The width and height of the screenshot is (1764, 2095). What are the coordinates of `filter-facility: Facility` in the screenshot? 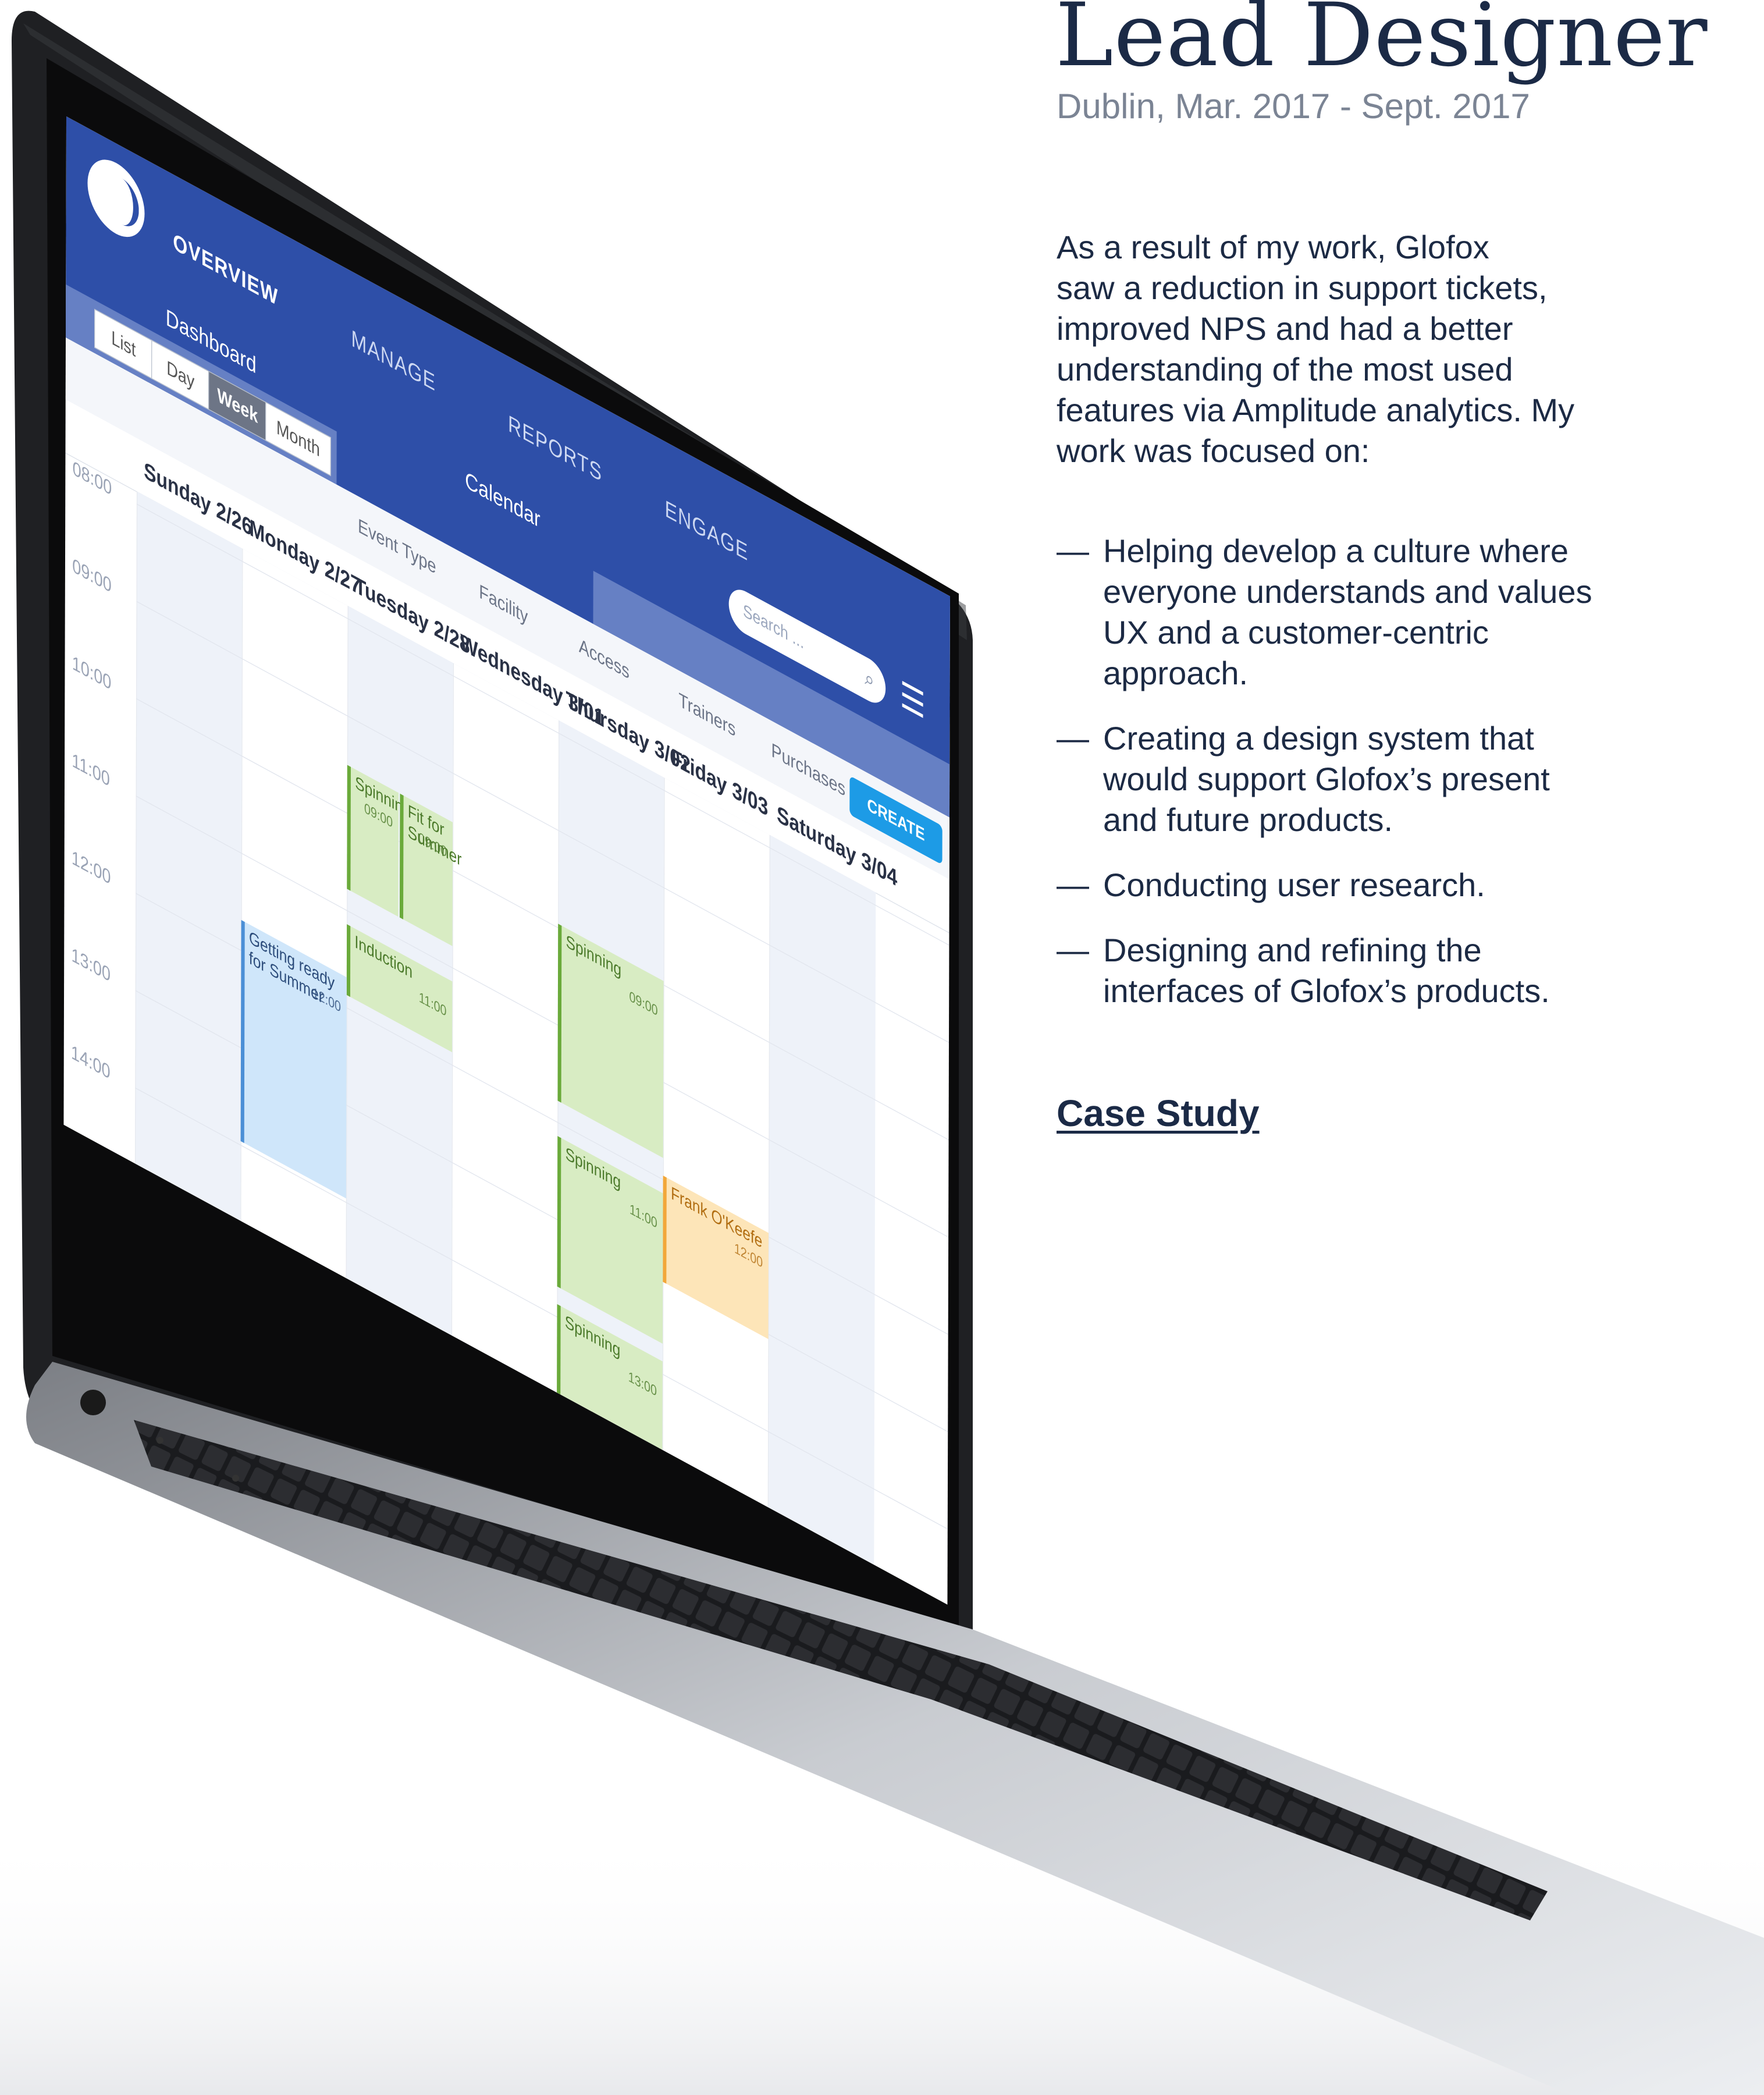 It's located at (504, 605).